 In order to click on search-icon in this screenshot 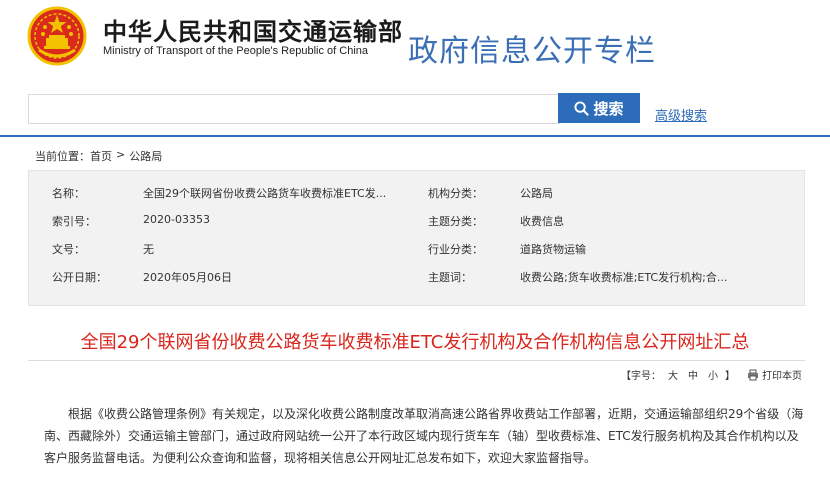, I will do `click(582, 108)`.